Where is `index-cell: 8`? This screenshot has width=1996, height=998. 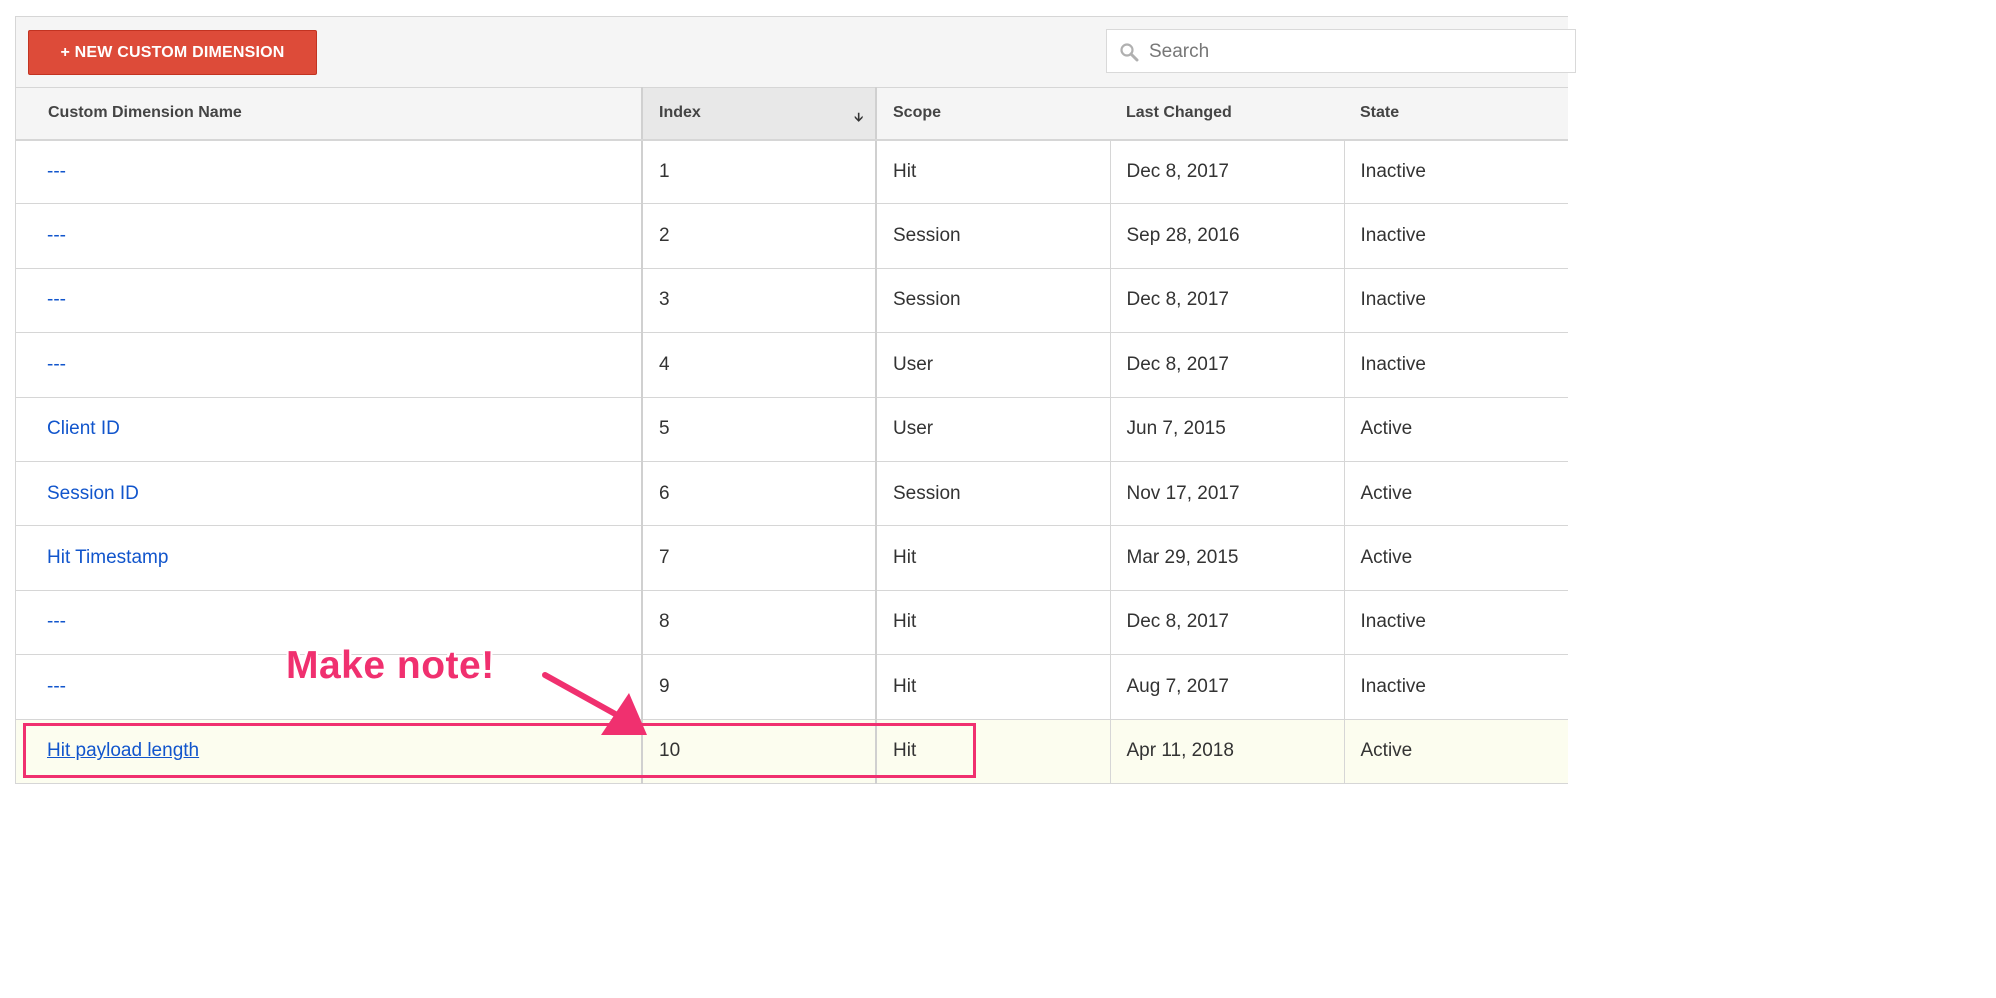 index-cell: 8 is located at coordinates (759, 623).